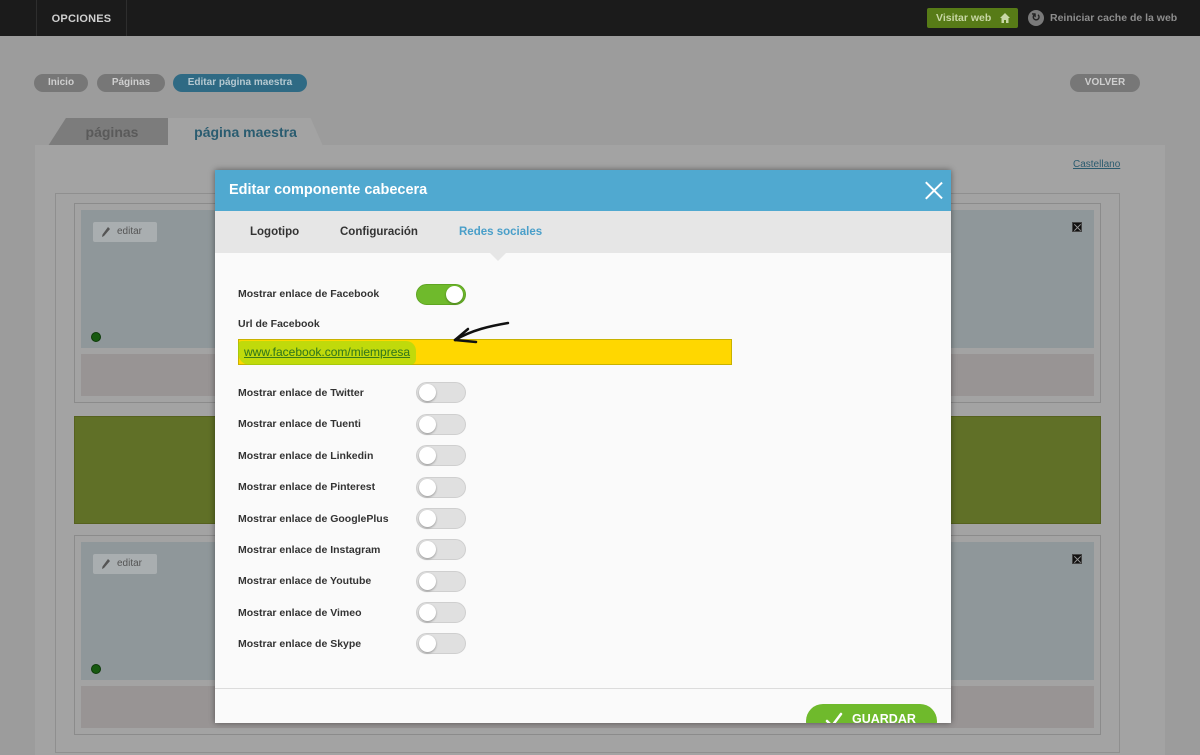 This screenshot has height=755, width=1200. I want to click on pinterest-toggle, so click(441, 487).